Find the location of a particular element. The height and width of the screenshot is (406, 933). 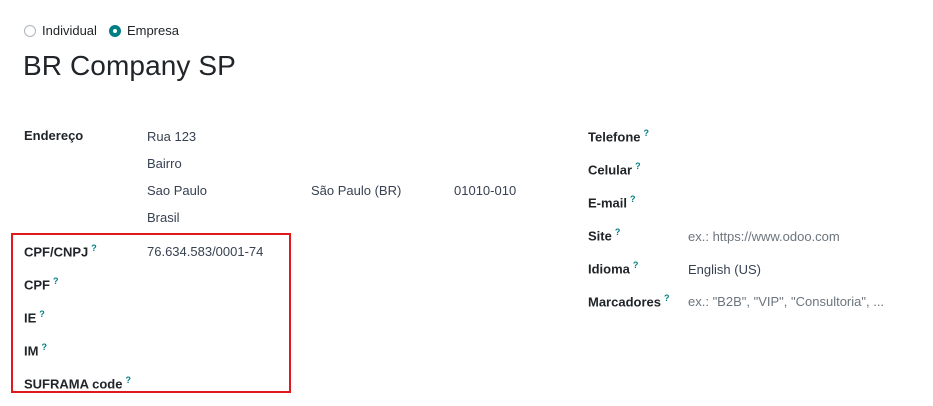

company-type-selector: Individual Empresa is located at coordinates (107, 30).